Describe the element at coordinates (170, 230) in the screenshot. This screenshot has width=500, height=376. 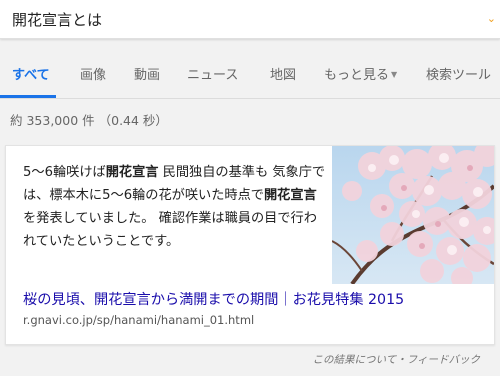
I see `snippet-part: を発表していました。 確認作業は職員の目で行われていたということです。` at that location.